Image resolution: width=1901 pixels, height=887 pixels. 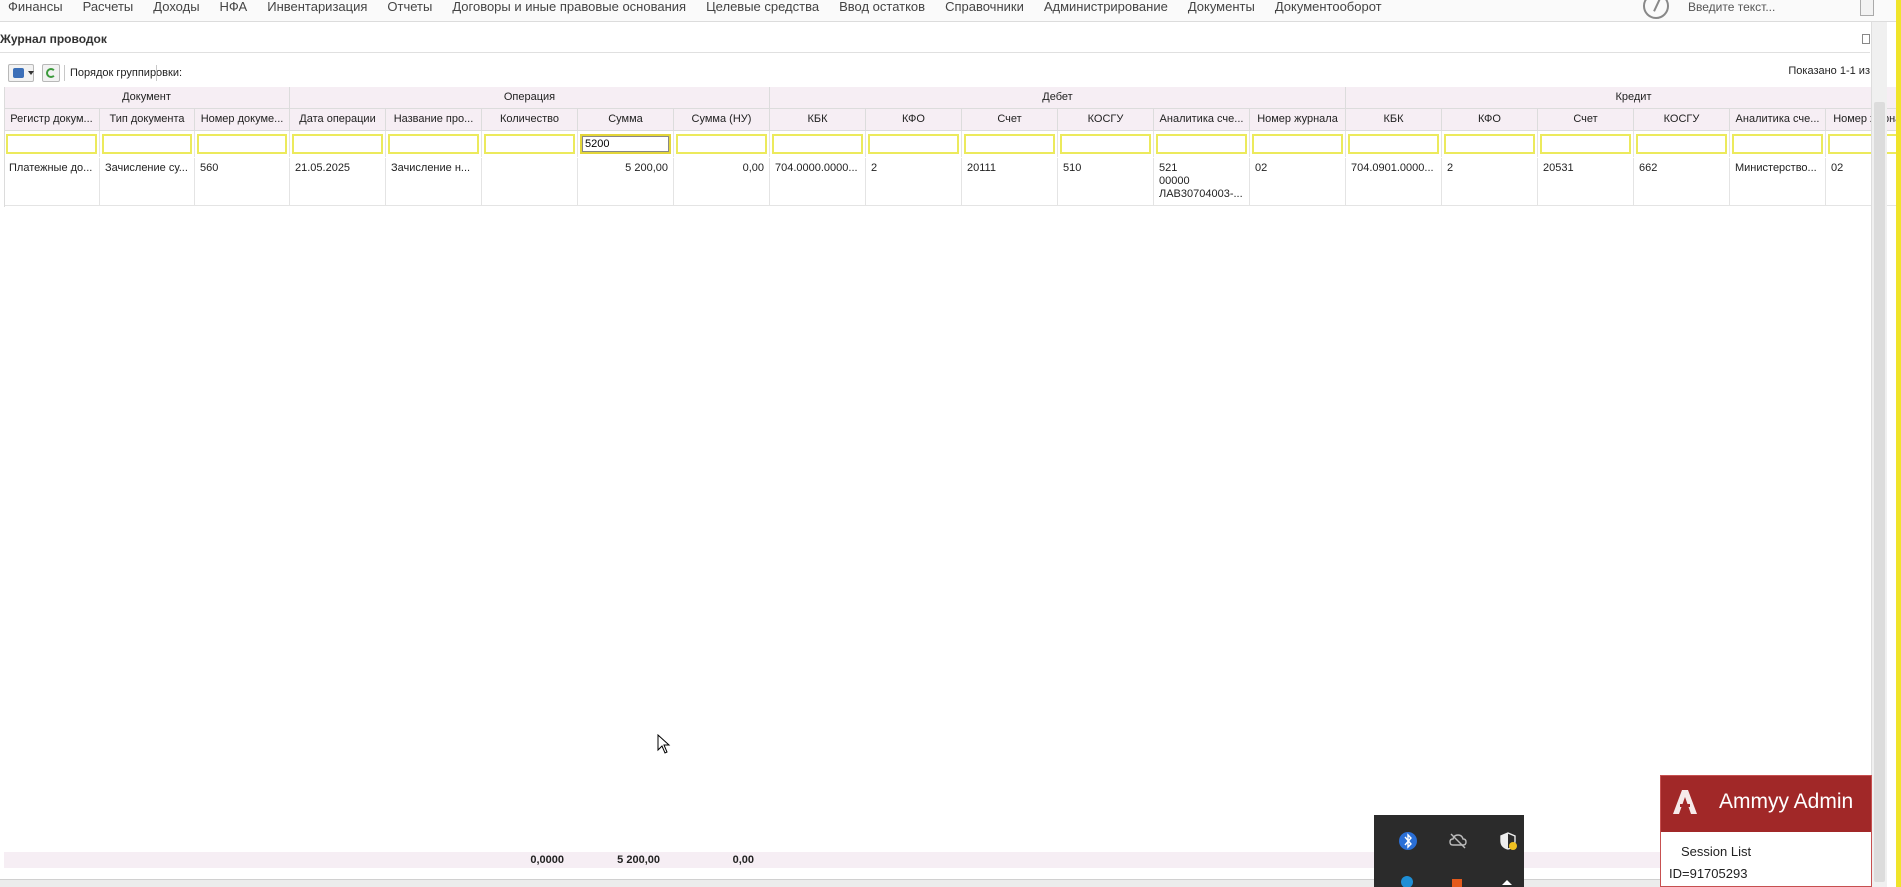 What do you see at coordinates (1866, 39) in the screenshot?
I see `restore-window-icon` at bounding box center [1866, 39].